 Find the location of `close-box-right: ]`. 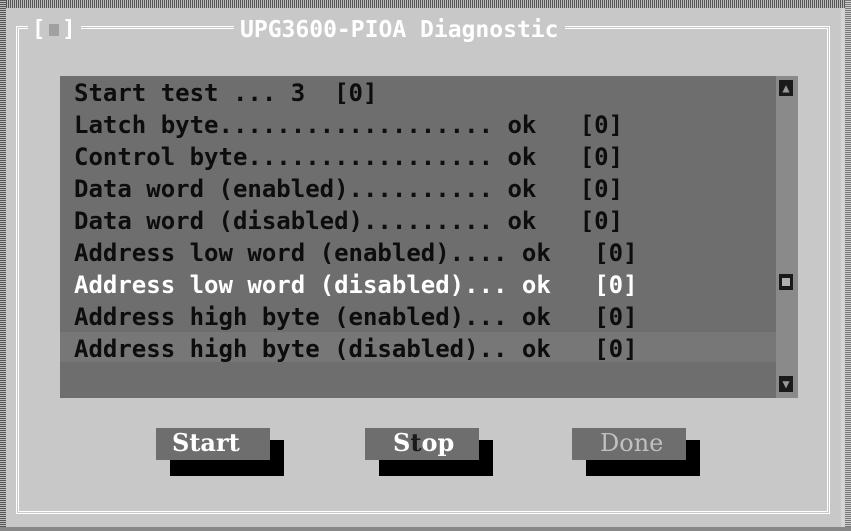

close-box-right: ] is located at coordinates (69, 29).